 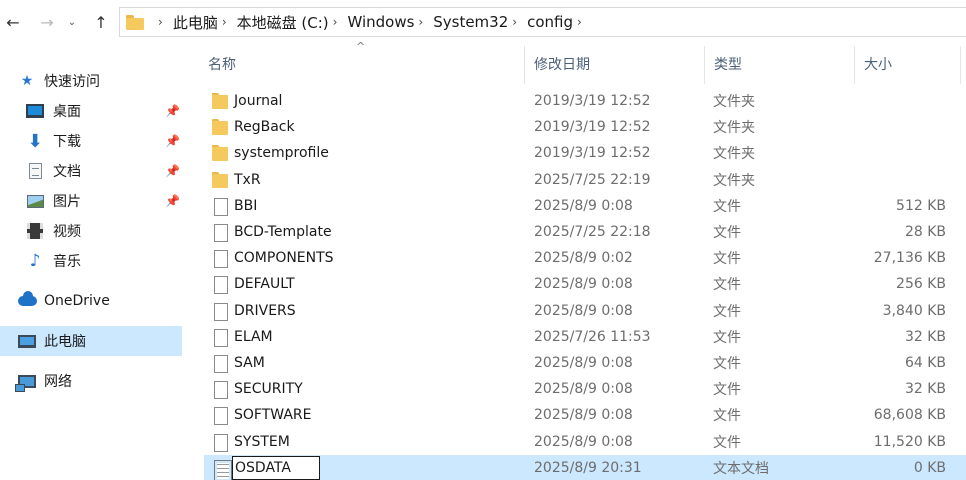 I want to click on file-row: systemprofile 2019/3/19 12:52 文件夹, so click(x=585, y=153).